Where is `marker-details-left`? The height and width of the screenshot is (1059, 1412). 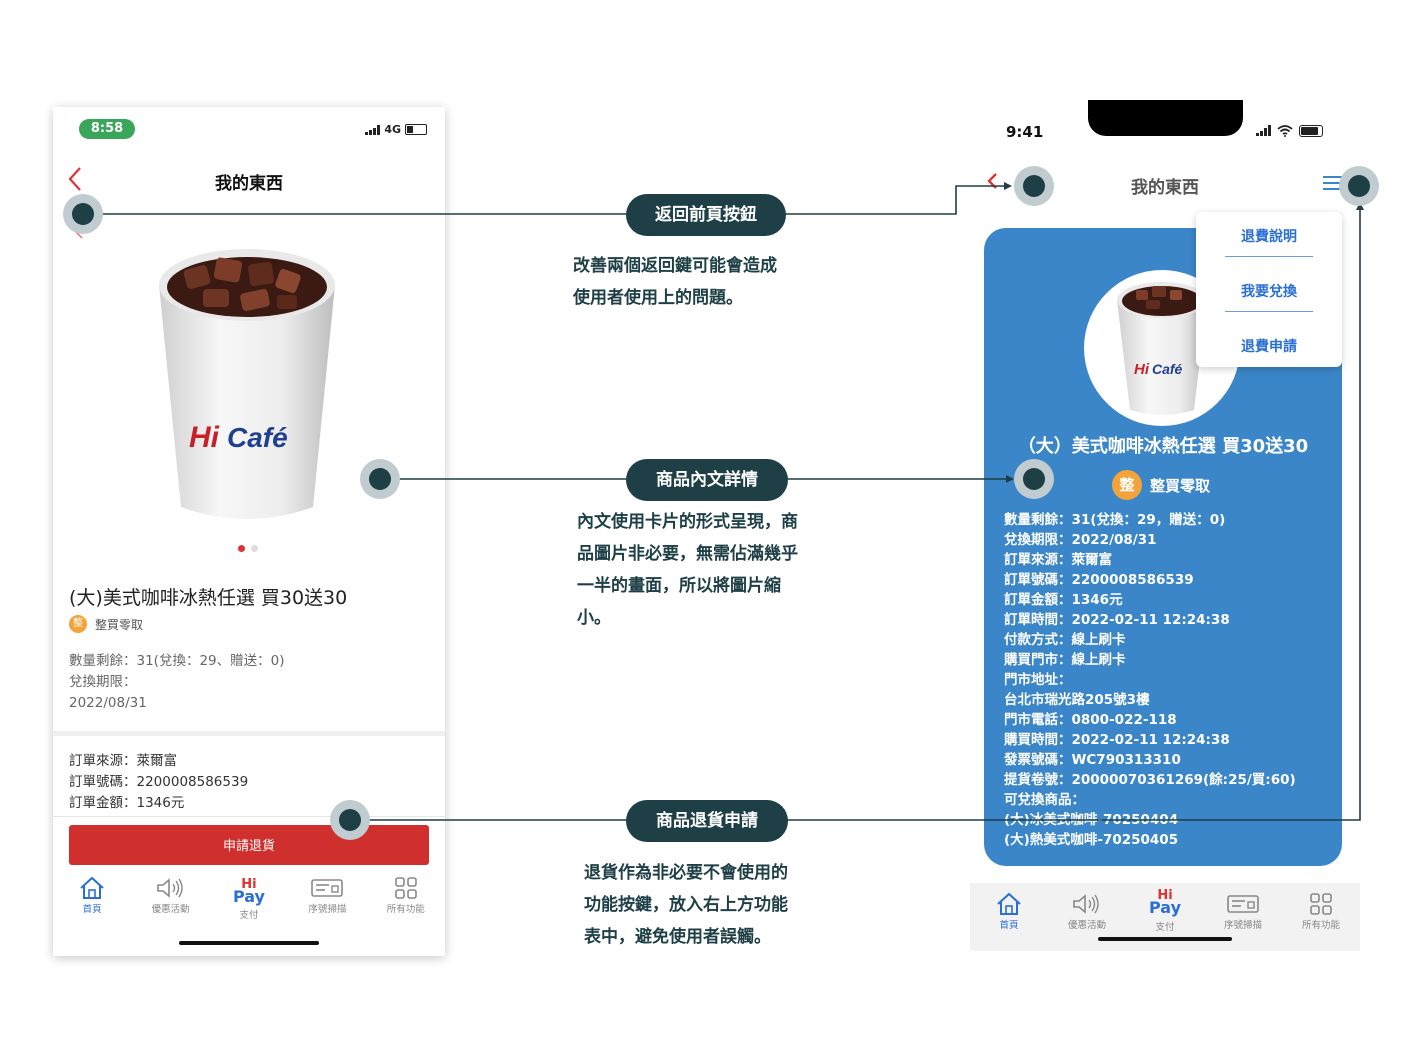
marker-details-left is located at coordinates (380, 479).